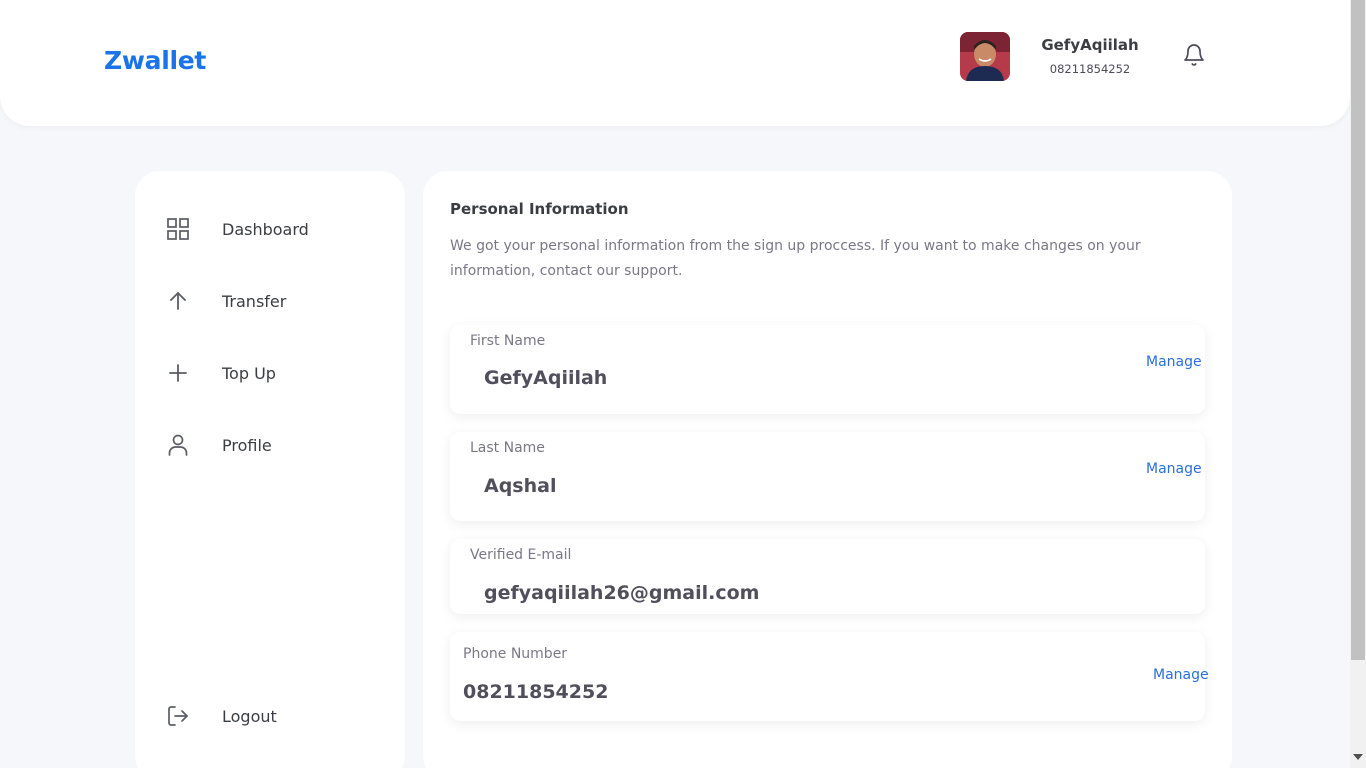 The image size is (1366, 768). Describe the element at coordinates (178, 716) in the screenshot. I see `logout-icon` at that location.